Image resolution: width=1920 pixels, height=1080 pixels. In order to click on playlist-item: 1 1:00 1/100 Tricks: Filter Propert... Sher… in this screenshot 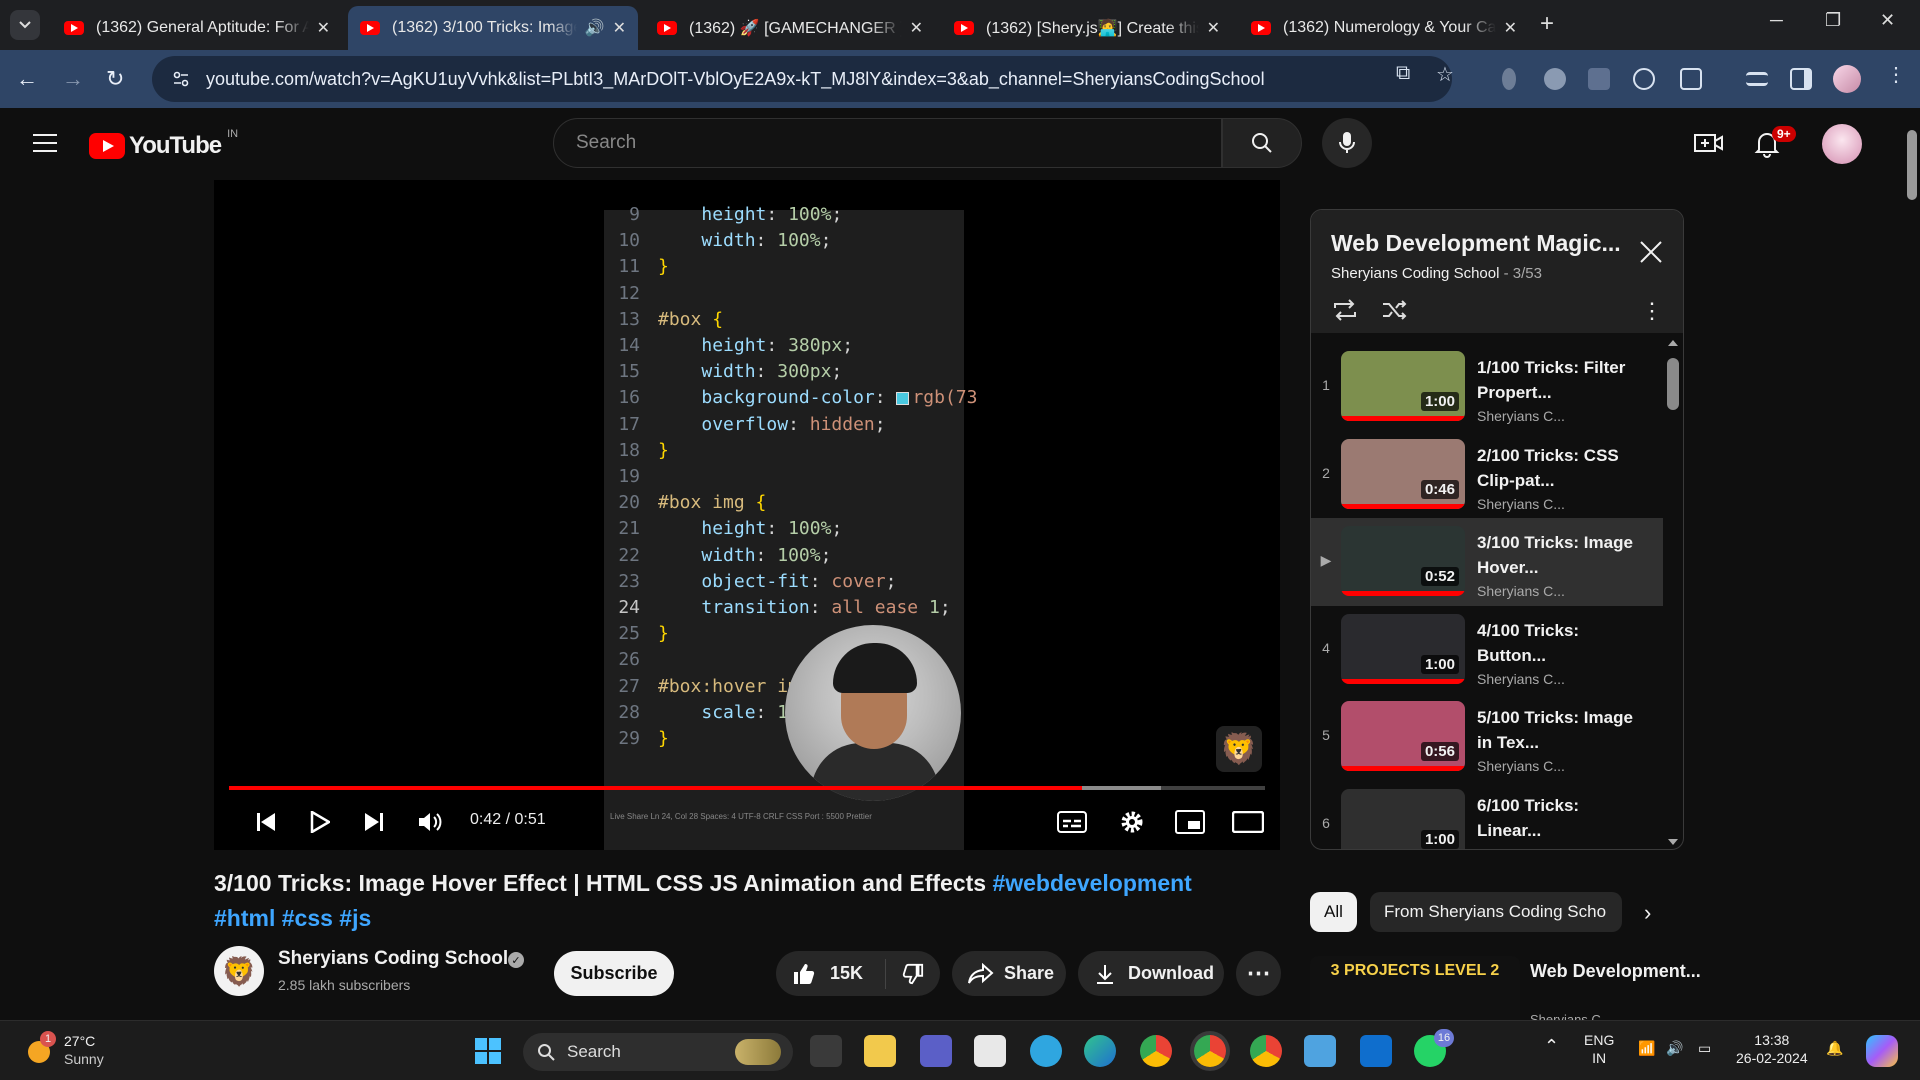, I will do `click(1487, 387)`.